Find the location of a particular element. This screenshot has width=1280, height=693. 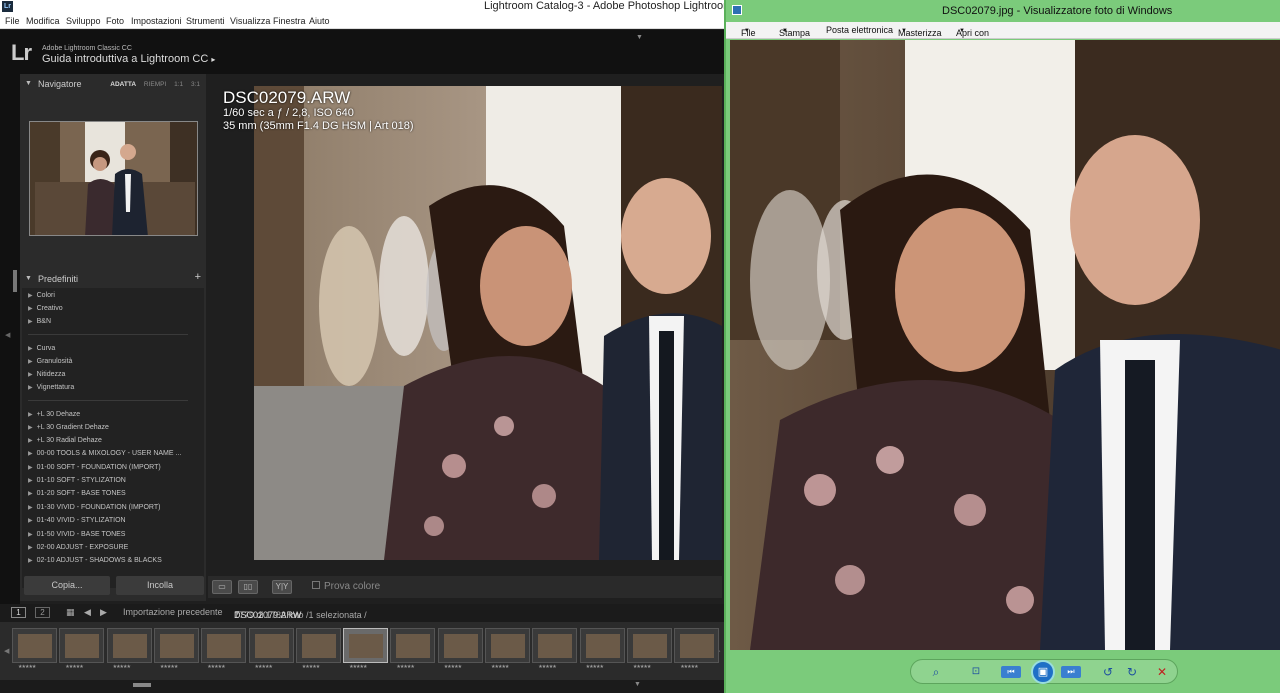

menu-strumenti: Strumenti is located at coordinates (205, 21).